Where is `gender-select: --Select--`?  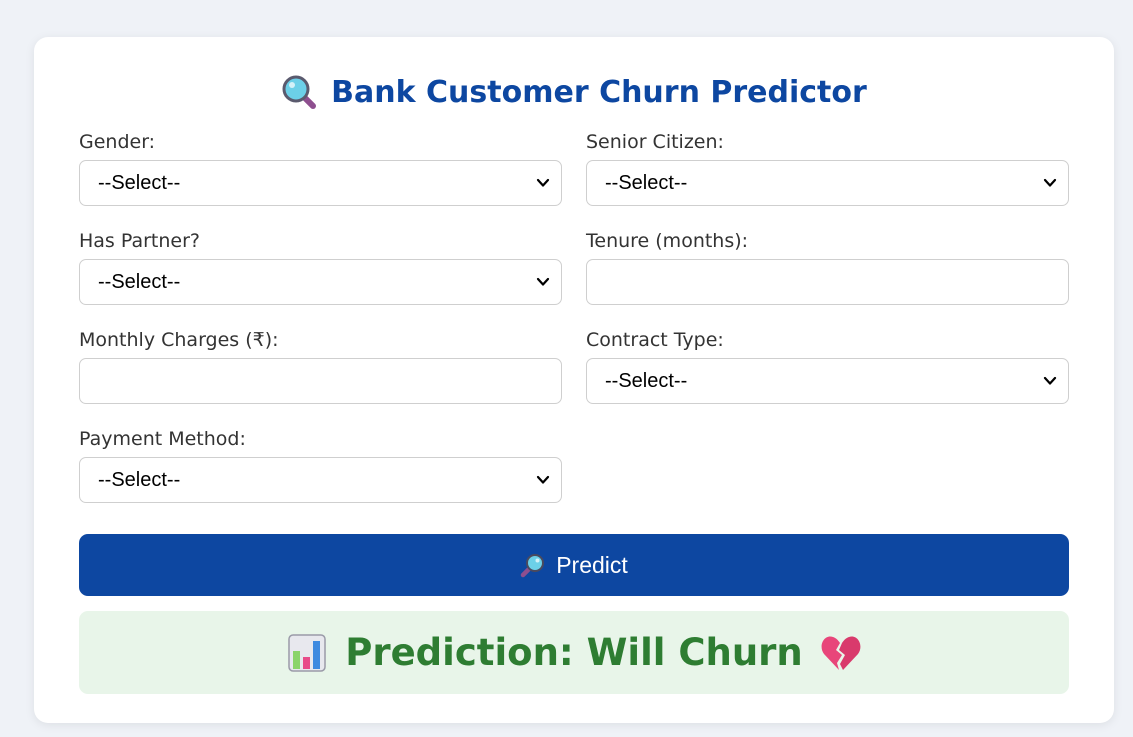
gender-select: --Select-- is located at coordinates (320, 183).